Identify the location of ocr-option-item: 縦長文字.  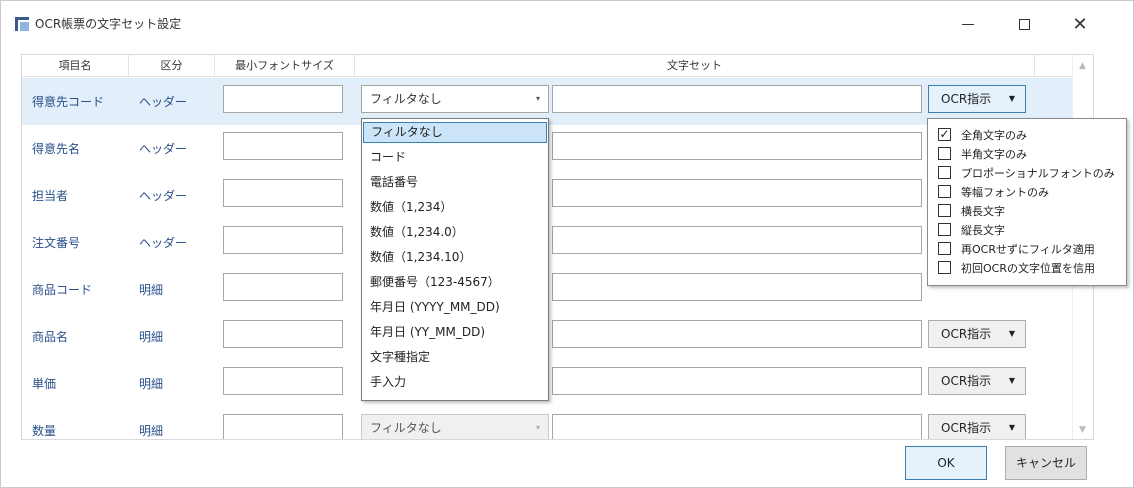
(971, 229).